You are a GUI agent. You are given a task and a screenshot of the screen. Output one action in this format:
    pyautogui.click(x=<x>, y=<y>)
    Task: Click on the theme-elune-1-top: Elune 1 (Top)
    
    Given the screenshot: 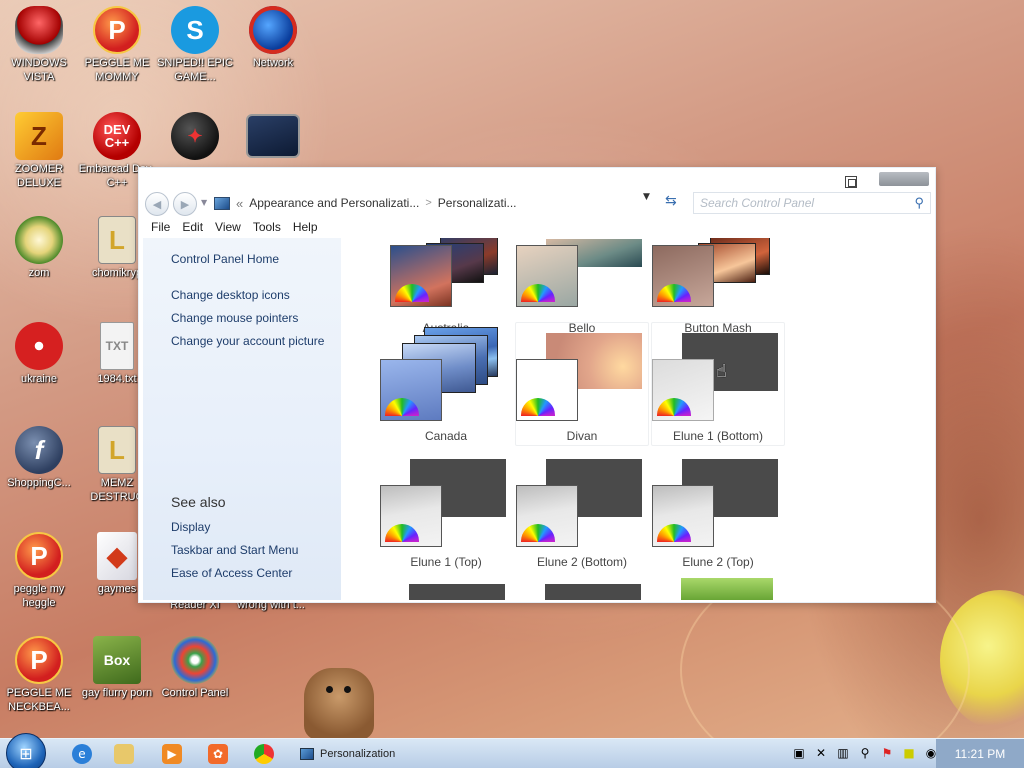 What is the action you would take?
    pyautogui.click(x=446, y=510)
    